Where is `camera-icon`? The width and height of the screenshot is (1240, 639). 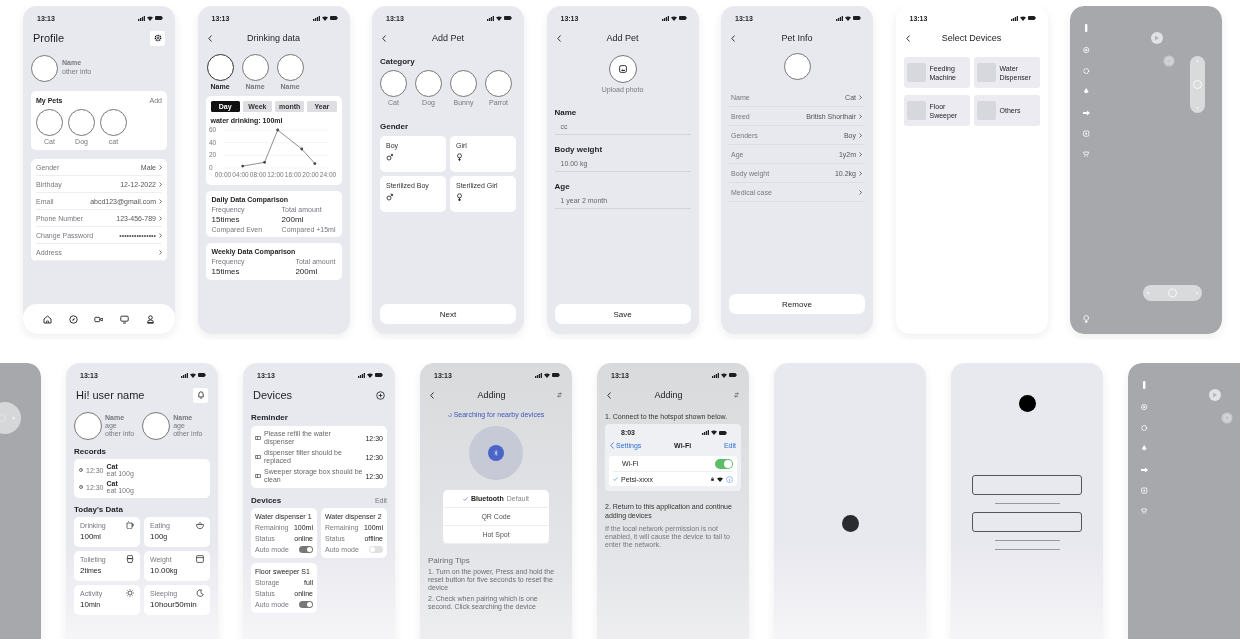 camera-icon is located at coordinates (99, 319).